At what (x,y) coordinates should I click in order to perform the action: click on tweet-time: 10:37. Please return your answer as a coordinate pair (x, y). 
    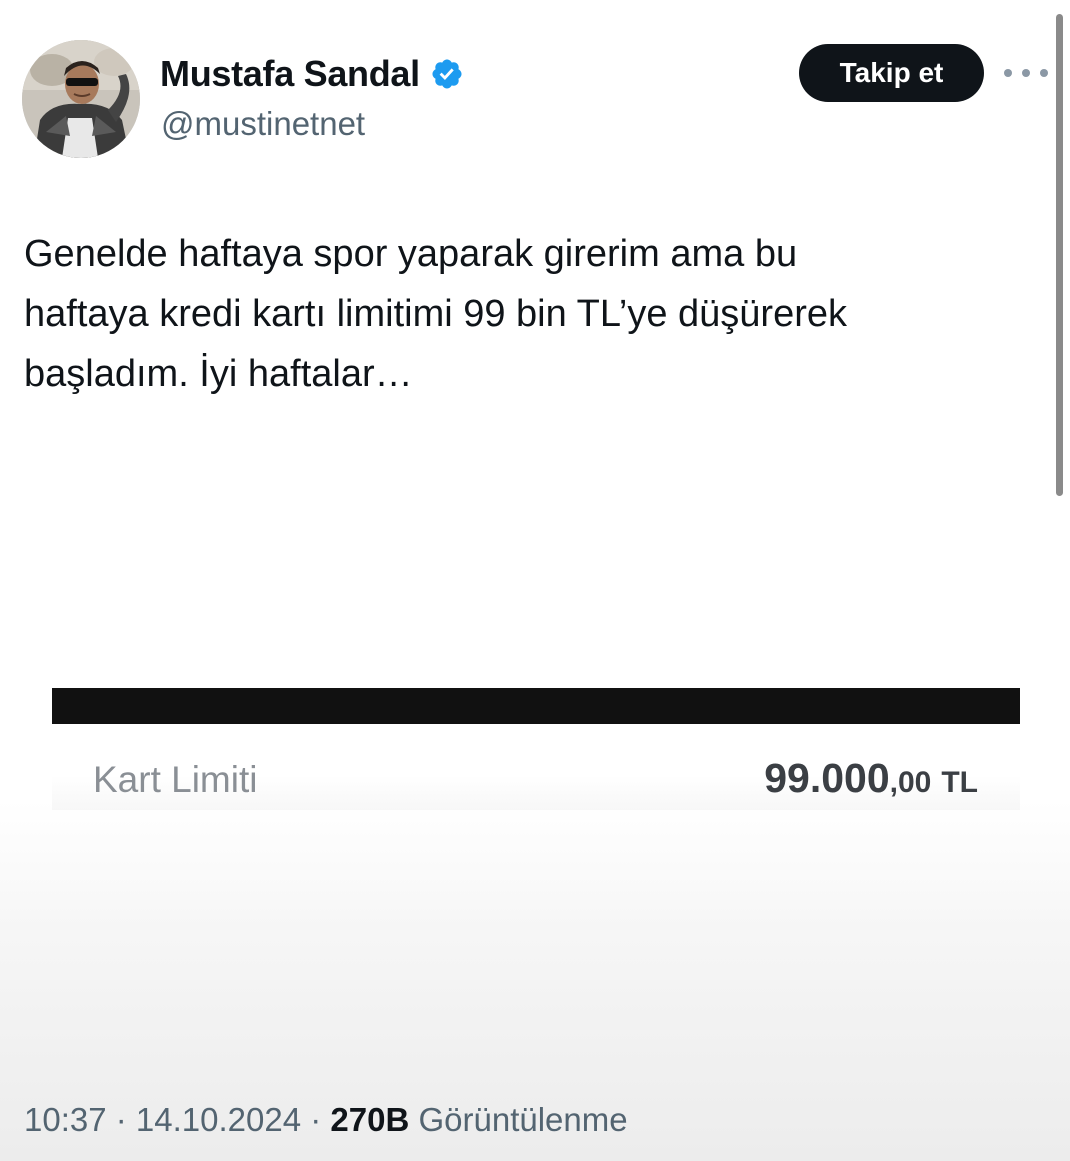
    Looking at the image, I should click on (65, 1119).